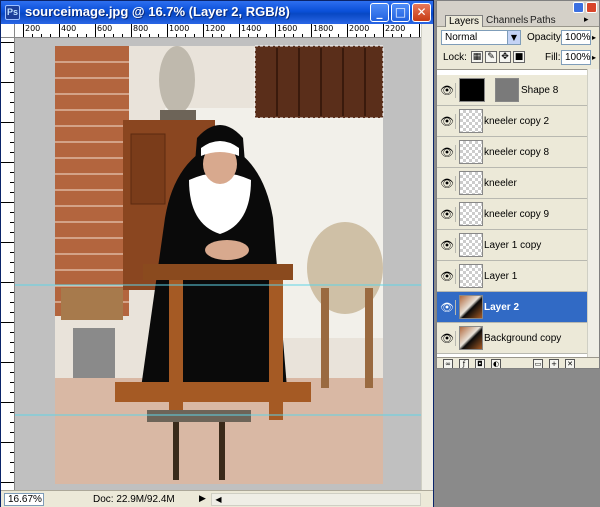  I want to click on bucket, so click(94, 353).